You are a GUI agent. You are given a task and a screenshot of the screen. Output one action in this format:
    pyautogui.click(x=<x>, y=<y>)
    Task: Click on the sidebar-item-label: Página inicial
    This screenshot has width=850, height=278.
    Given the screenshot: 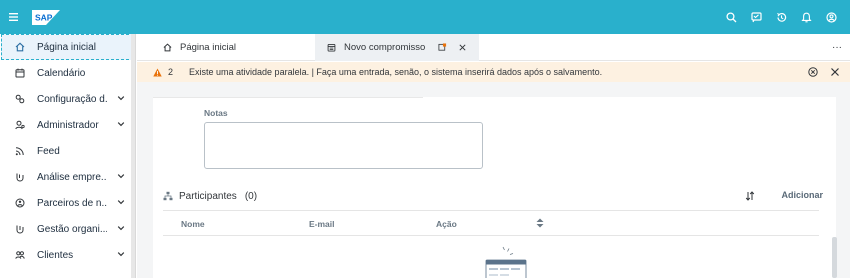 What is the action you would take?
    pyautogui.click(x=66, y=47)
    